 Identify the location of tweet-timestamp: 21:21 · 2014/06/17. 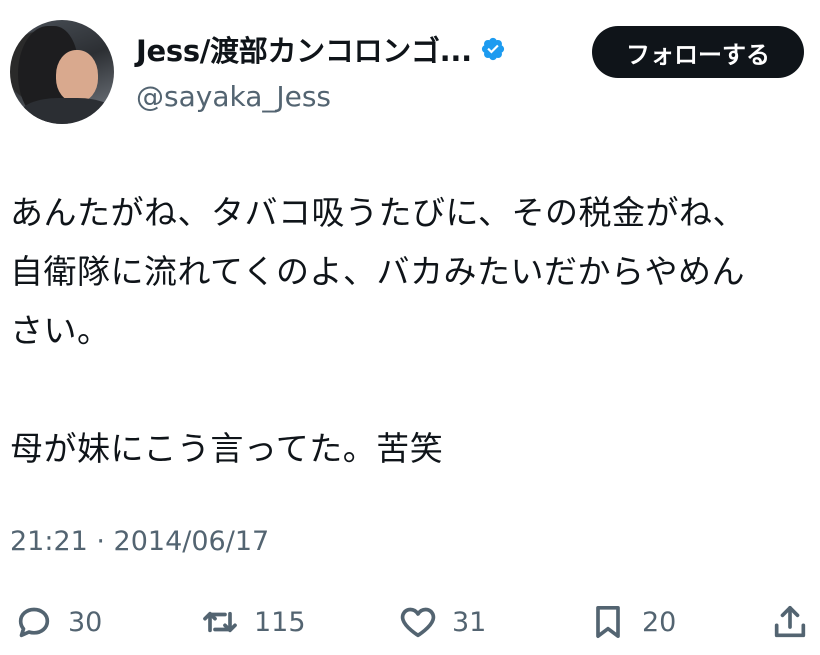
(139, 541).